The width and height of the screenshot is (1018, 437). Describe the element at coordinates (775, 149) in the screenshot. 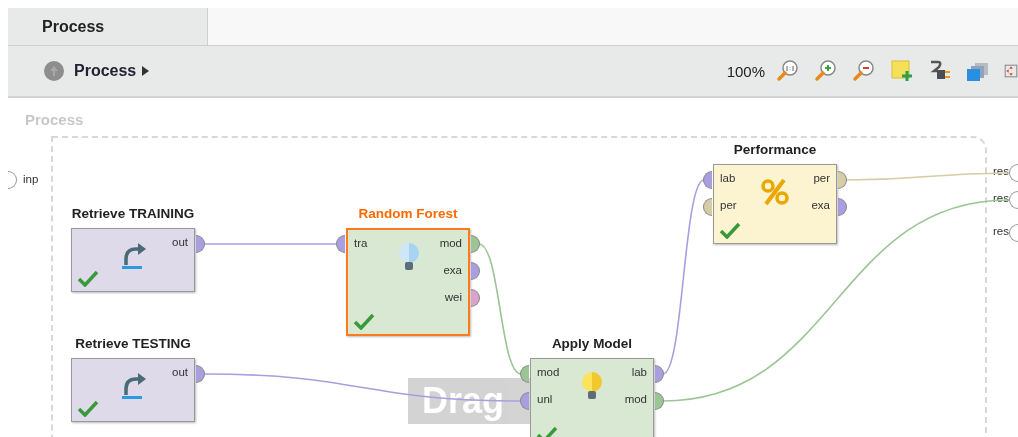

I see `operator-title: Performance` at that location.